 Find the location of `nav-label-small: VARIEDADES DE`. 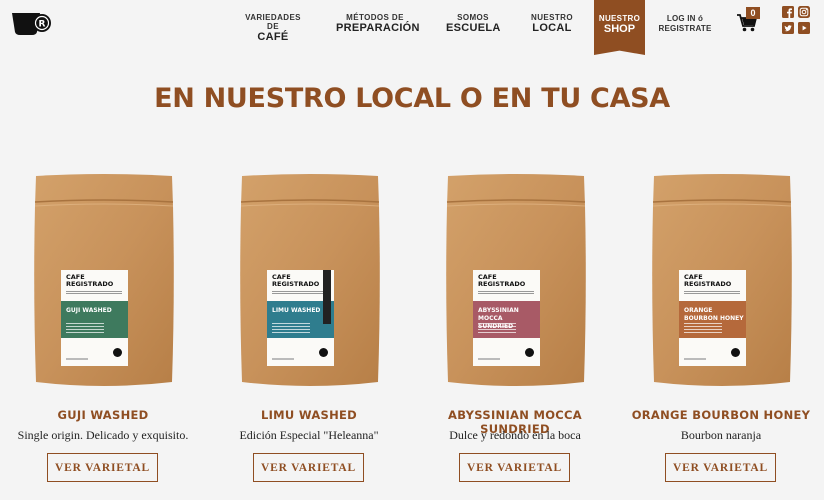

nav-label-small: VARIEDADES DE is located at coordinates (273, 22).